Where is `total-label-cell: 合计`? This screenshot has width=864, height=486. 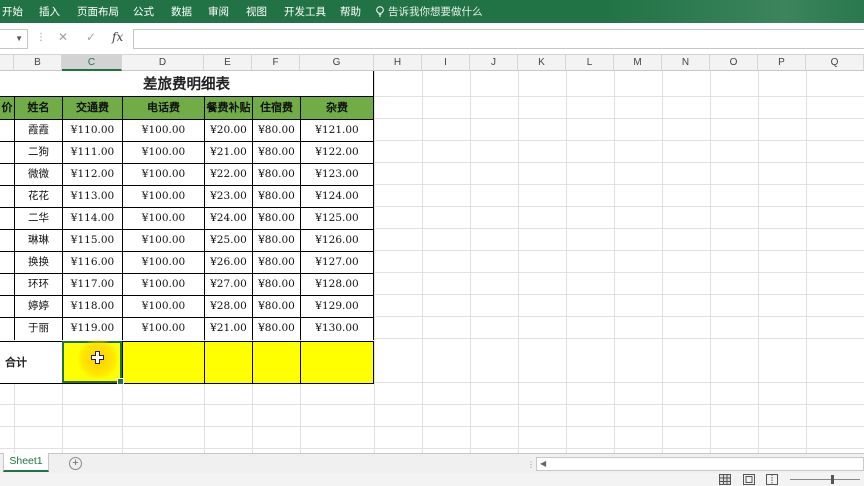
total-label-cell: 合计 is located at coordinates (31, 362).